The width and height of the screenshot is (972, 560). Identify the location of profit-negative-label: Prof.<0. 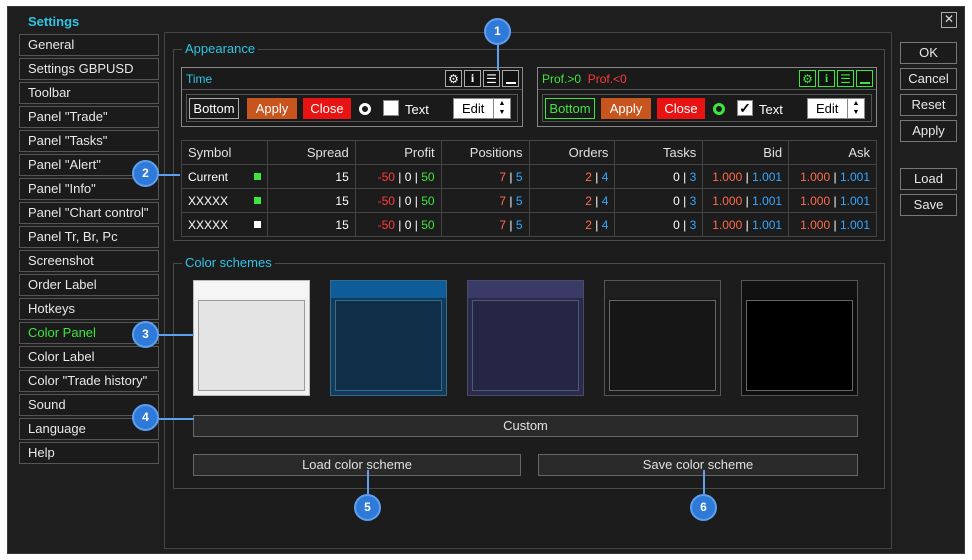
(607, 79).